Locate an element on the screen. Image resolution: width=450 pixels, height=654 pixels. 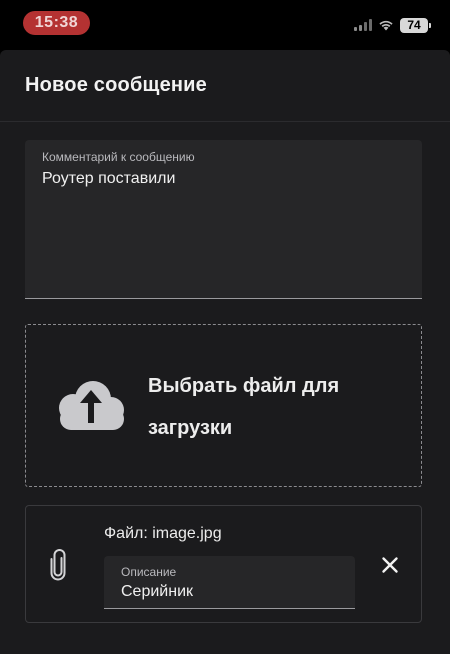
description-label: Описание is located at coordinates (149, 572).